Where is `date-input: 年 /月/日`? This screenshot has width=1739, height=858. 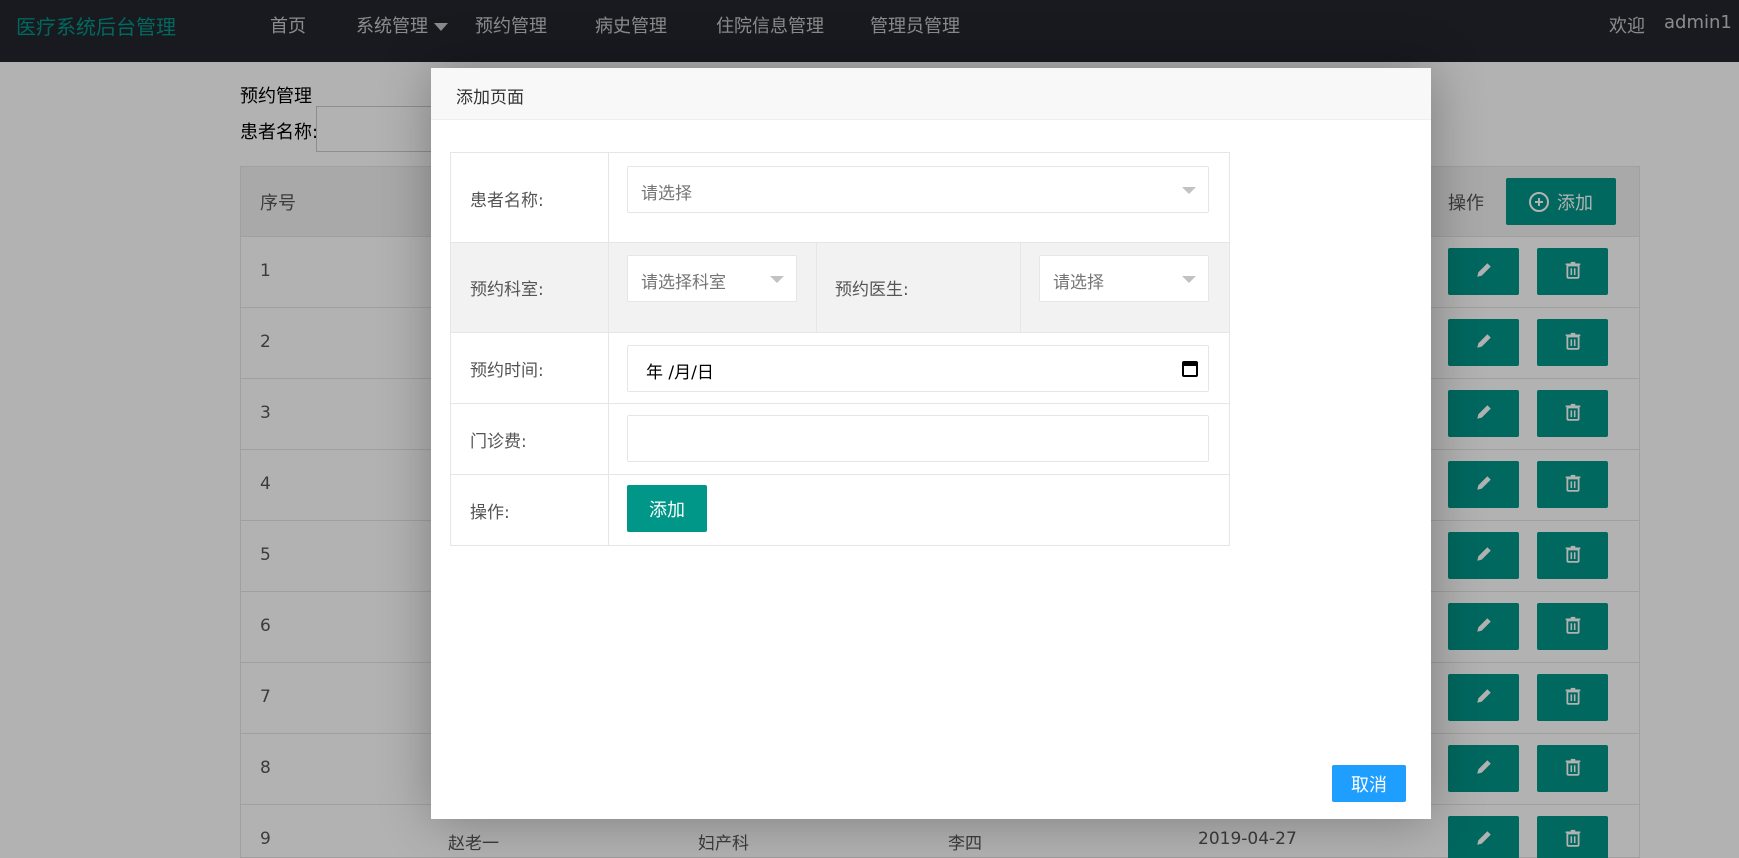
date-input: 年 /月/日 is located at coordinates (918, 368).